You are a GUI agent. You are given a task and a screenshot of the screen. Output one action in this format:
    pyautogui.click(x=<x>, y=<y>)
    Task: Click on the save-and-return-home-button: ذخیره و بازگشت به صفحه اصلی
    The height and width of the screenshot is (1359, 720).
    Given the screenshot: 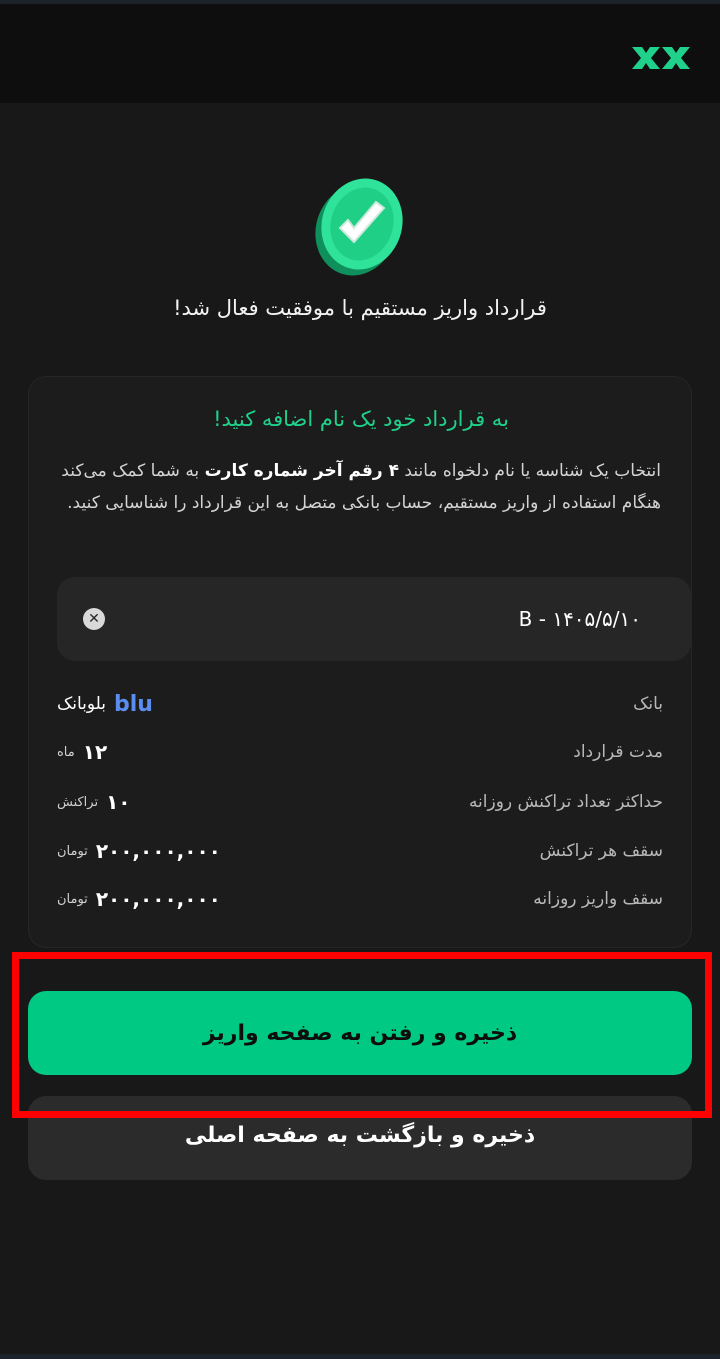 What is the action you would take?
    pyautogui.click(x=360, y=1138)
    